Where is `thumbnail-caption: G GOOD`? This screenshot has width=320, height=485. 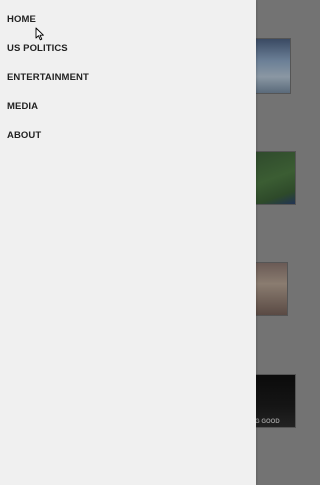 thumbnail-caption: G GOOD is located at coordinates (267, 422).